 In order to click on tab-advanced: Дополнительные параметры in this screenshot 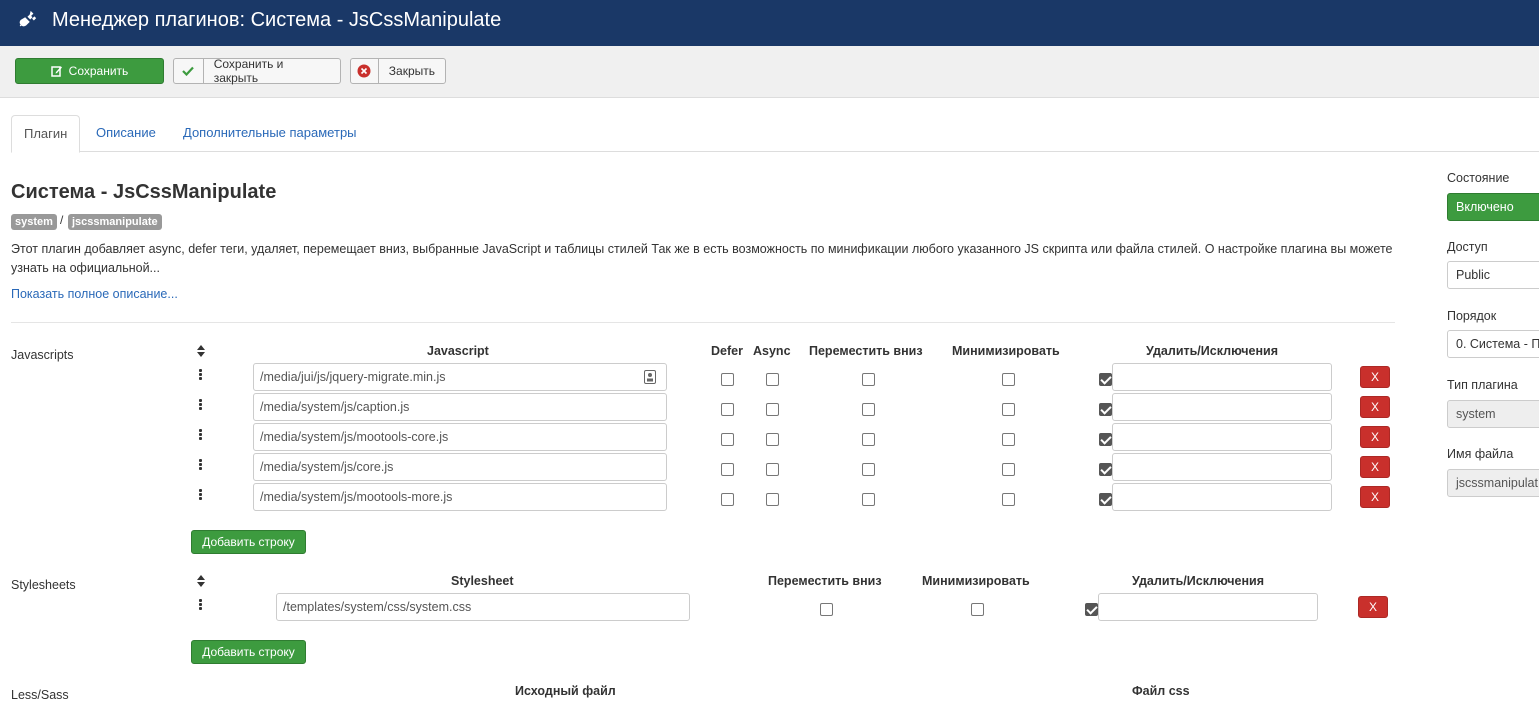, I will do `click(270, 133)`.